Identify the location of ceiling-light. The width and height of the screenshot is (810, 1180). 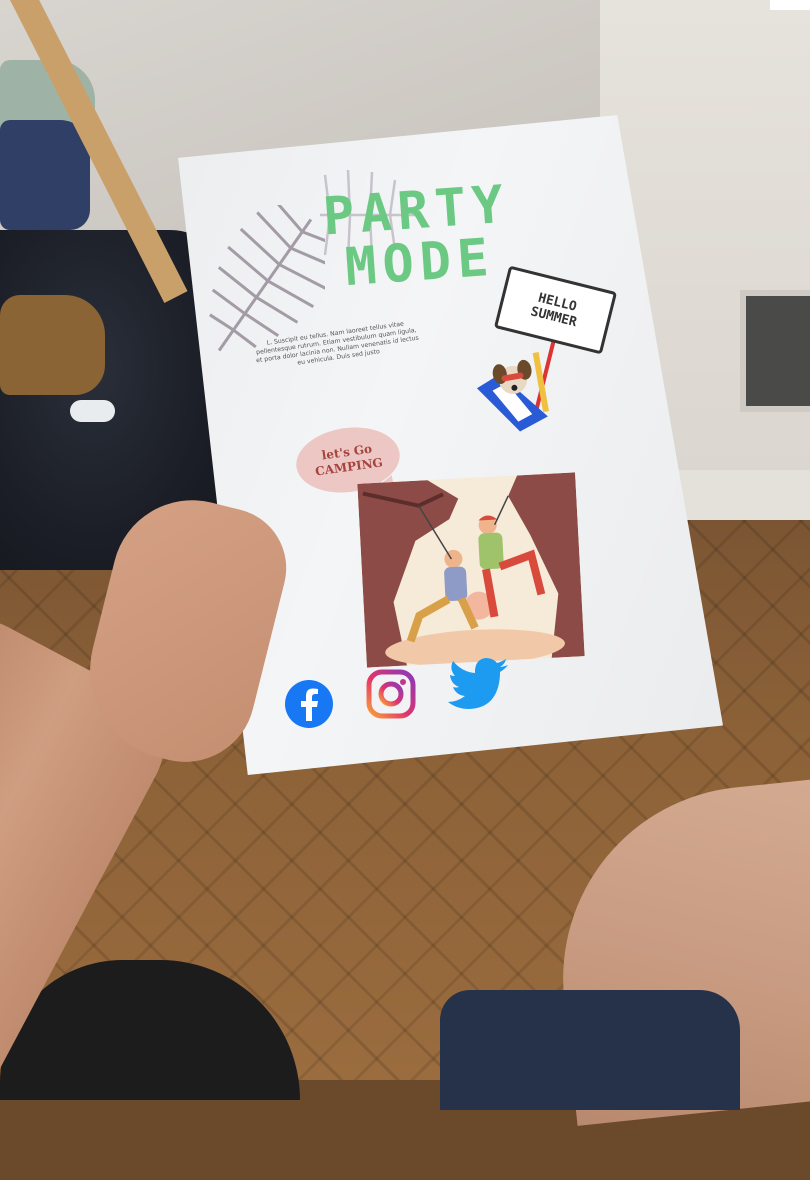
(790, 5).